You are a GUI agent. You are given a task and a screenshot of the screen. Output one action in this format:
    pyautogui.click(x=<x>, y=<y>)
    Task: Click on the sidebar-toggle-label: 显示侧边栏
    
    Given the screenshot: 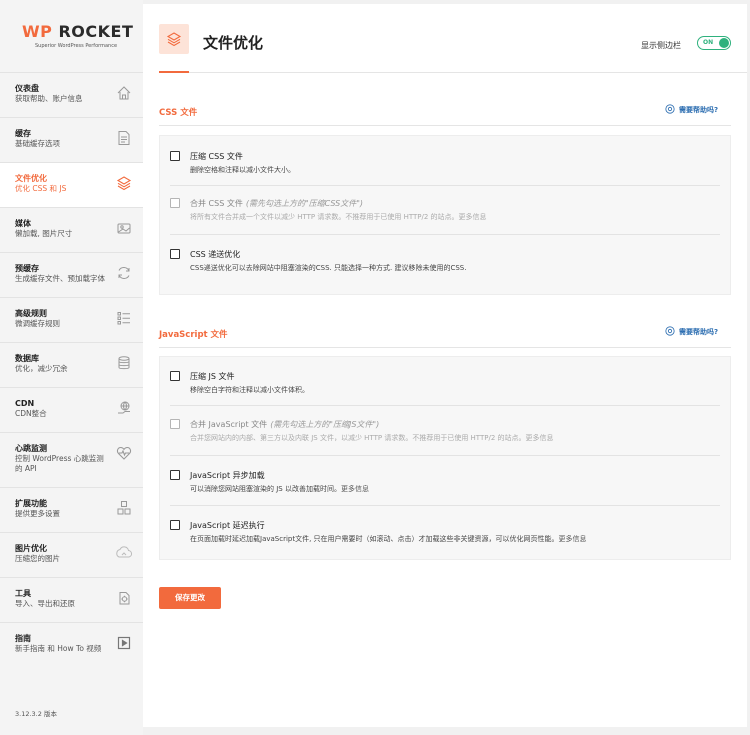 What is the action you would take?
    pyautogui.click(x=661, y=45)
    